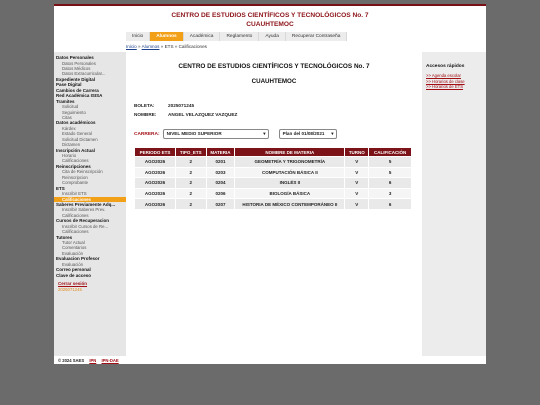 The height and width of the screenshot is (405, 540). I want to click on cell-materia: 0207, so click(220, 204).